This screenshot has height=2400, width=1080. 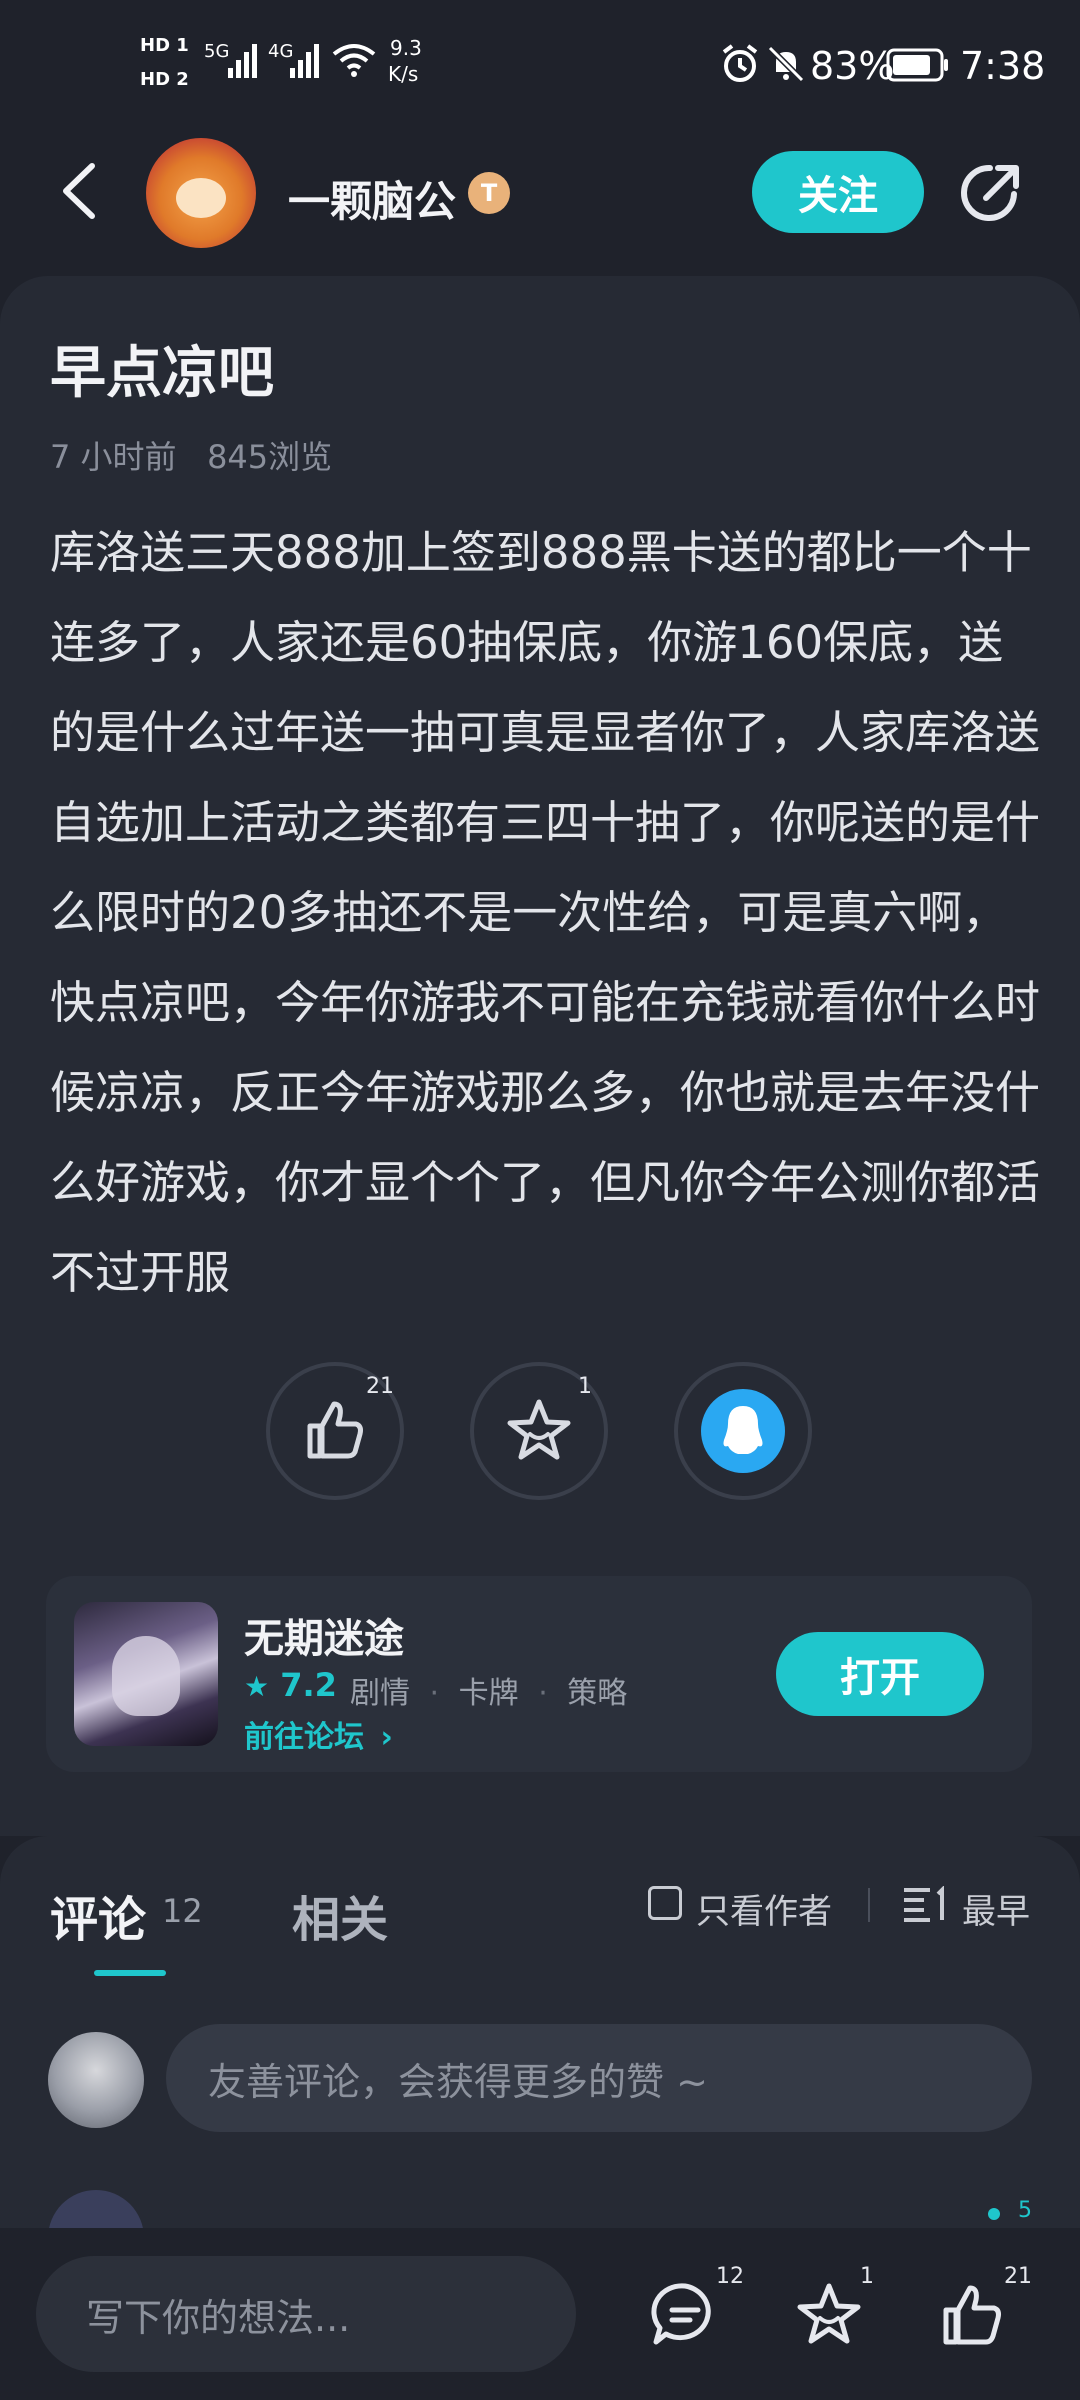 I want to click on like-bottom-icon, so click(x=973, y=2315).